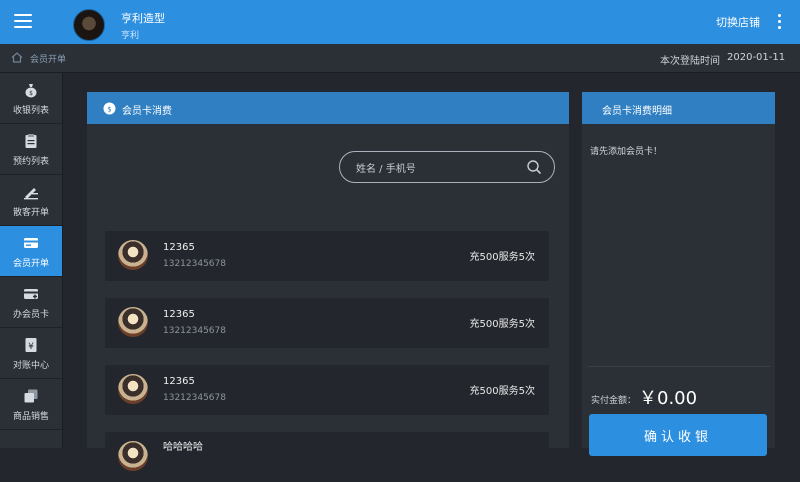 This screenshot has width=800, height=482. I want to click on sidebar-item-reconciliation: ¥ 对账中心, so click(31, 353).